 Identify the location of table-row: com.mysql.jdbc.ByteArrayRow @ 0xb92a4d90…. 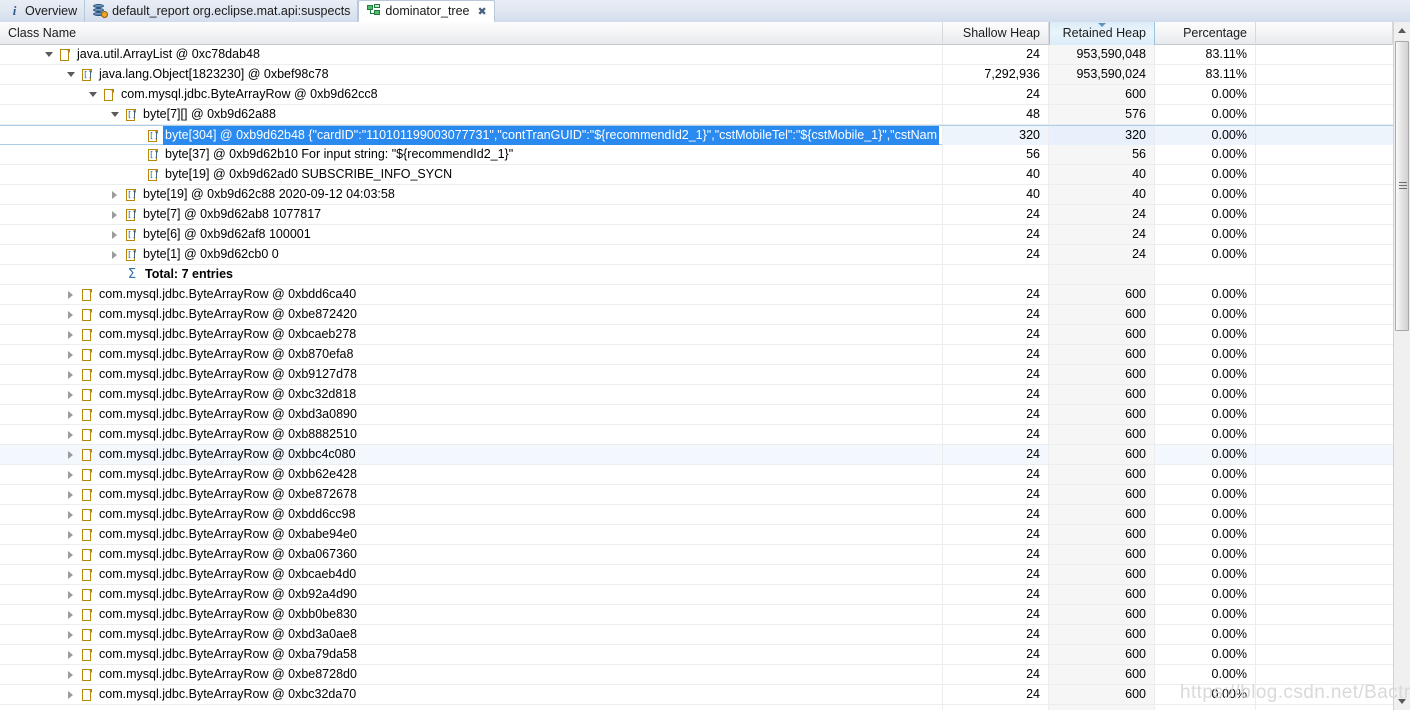
(696, 595).